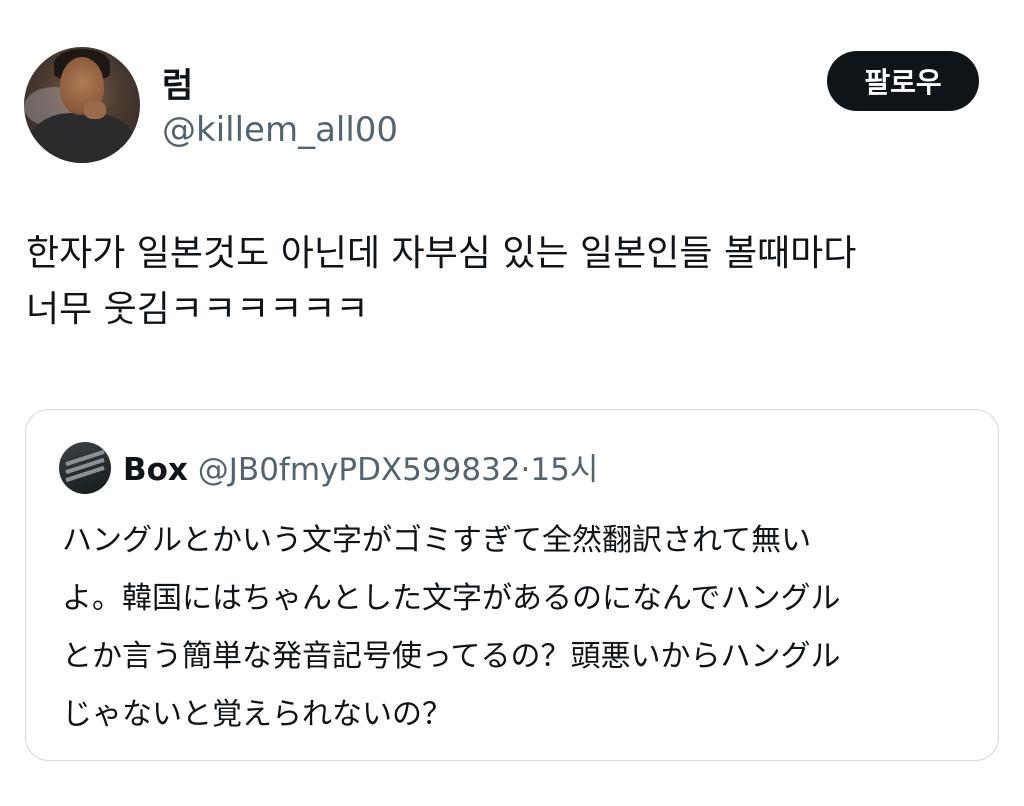 Image resolution: width=1024 pixels, height=806 pixels. I want to click on tweet-text-line: 한자가 일본것도 아닌데 자부심 있는 일본인들 볼때마다, so click(441, 253).